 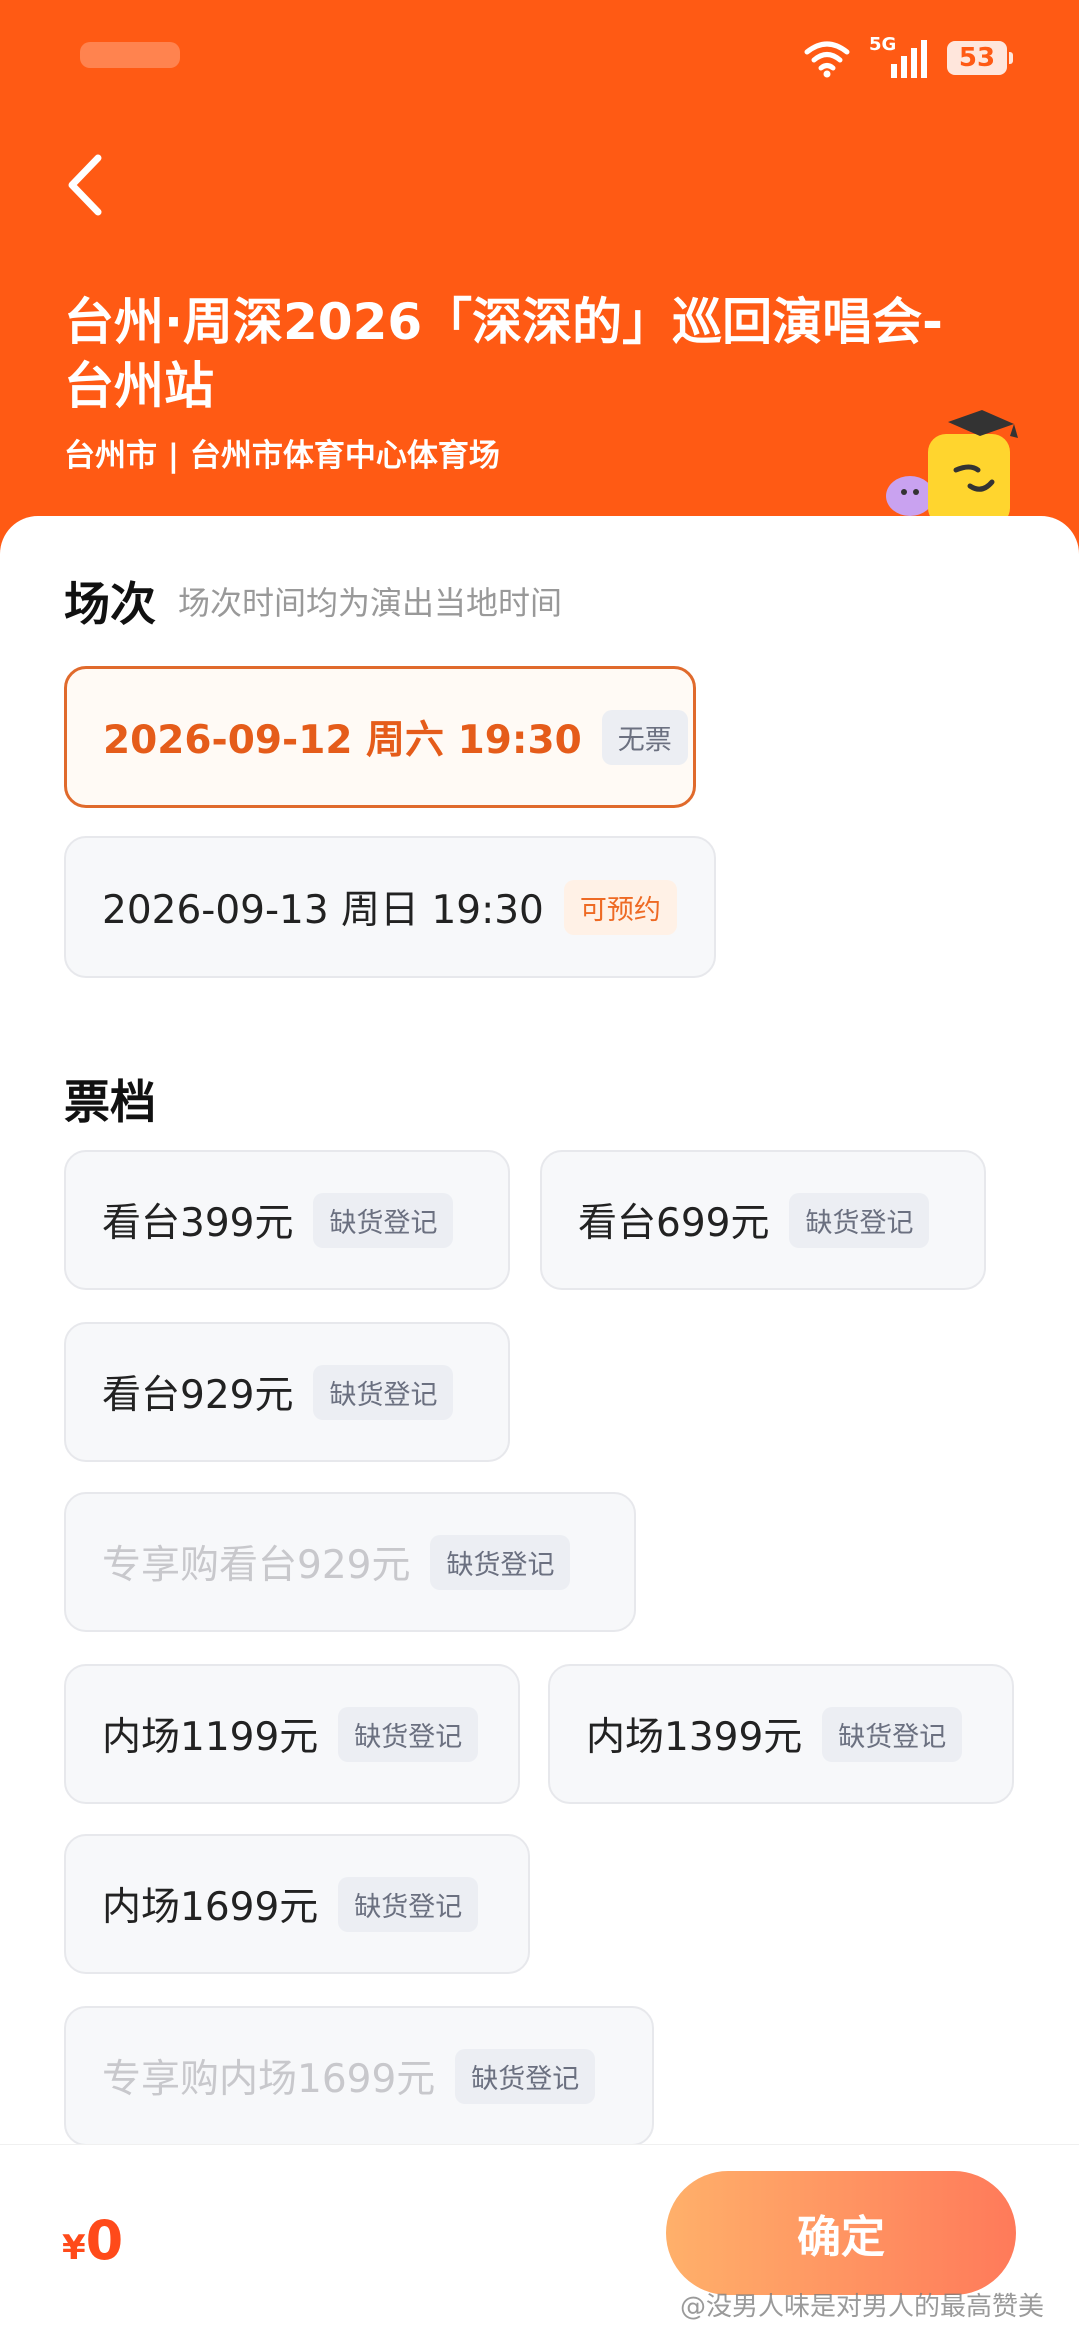 I want to click on currency-symbol: ¥, so click(x=74, y=2248).